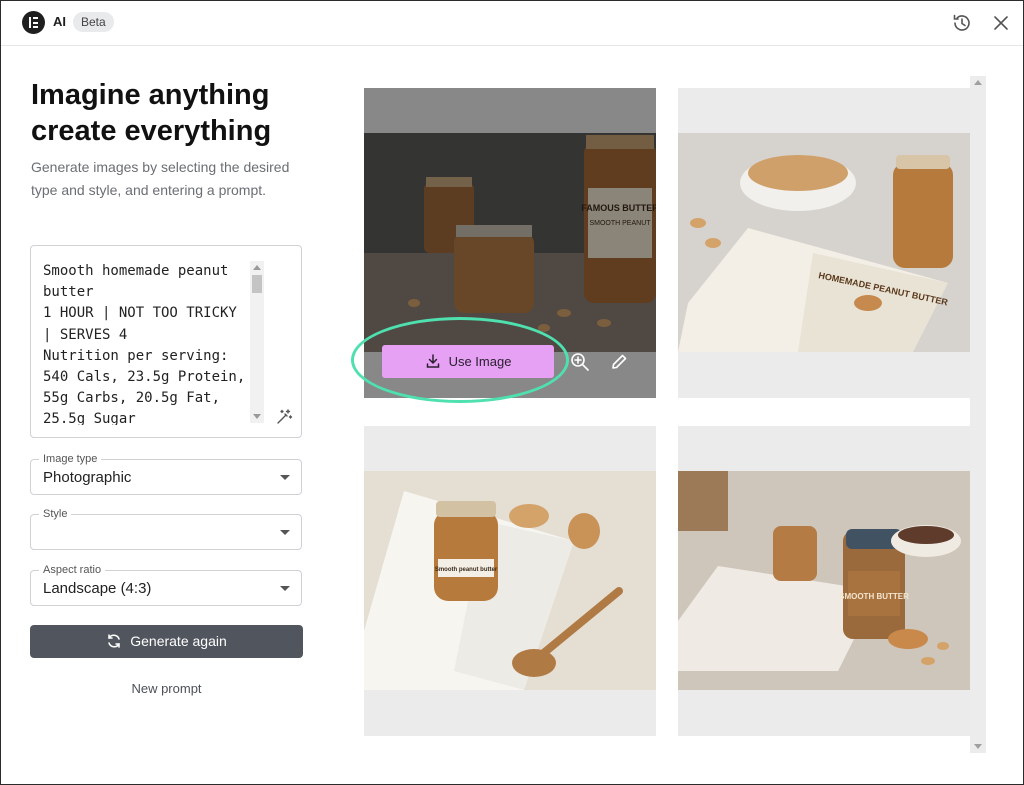 Image resolution: width=1024 pixels, height=785 pixels. I want to click on generate-again-label: Generate again, so click(178, 641).